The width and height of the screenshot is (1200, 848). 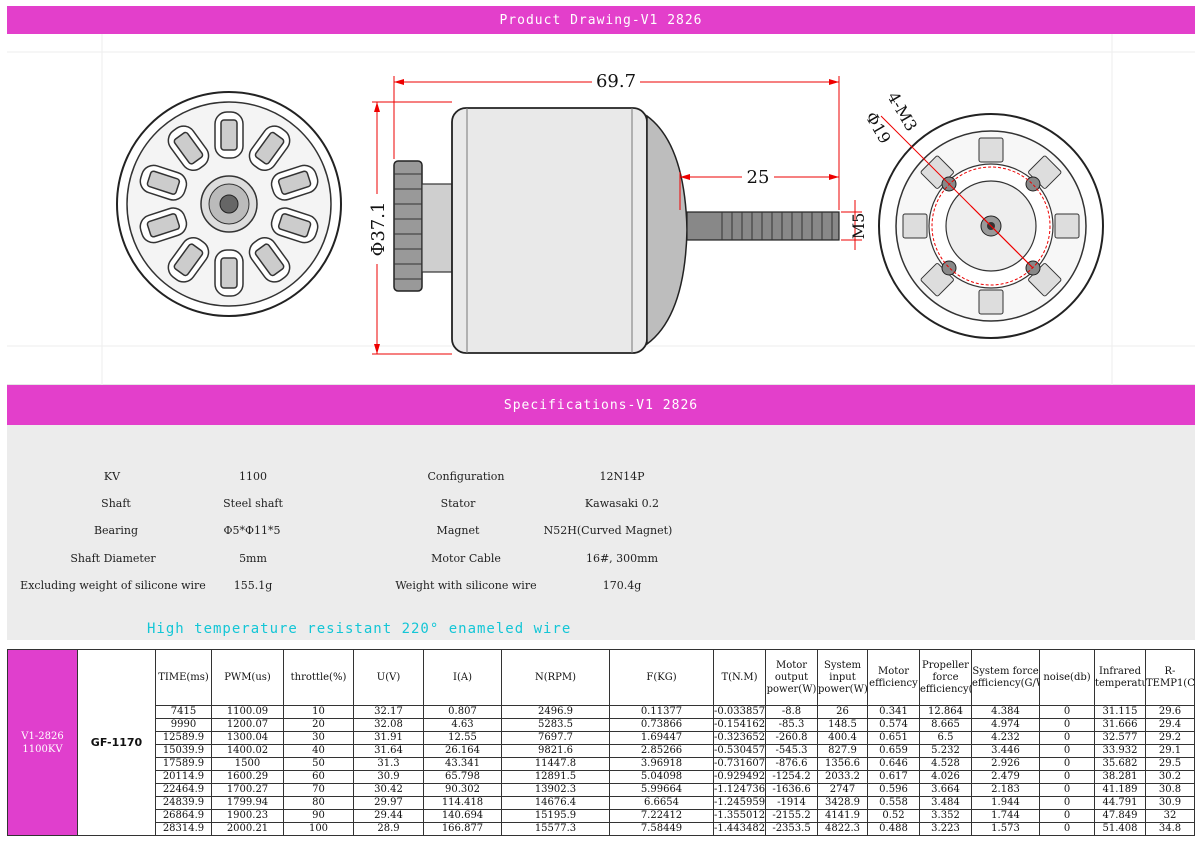 What do you see at coordinates (1170, 725) in the screenshot?
I see `table-cell: 29.4` at bounding box center [1170, 725].